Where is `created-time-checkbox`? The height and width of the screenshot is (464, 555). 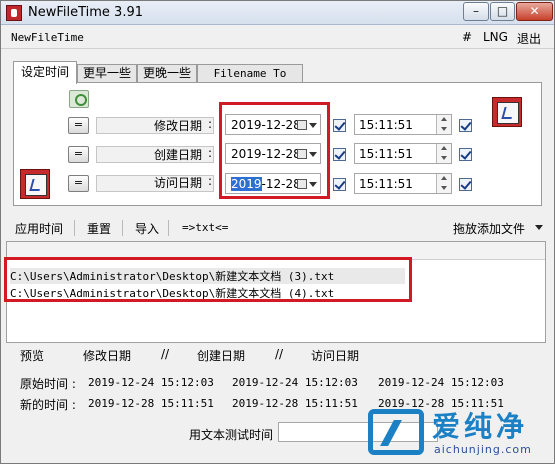 created-time-checkbox is located at coordinates (465, 154).